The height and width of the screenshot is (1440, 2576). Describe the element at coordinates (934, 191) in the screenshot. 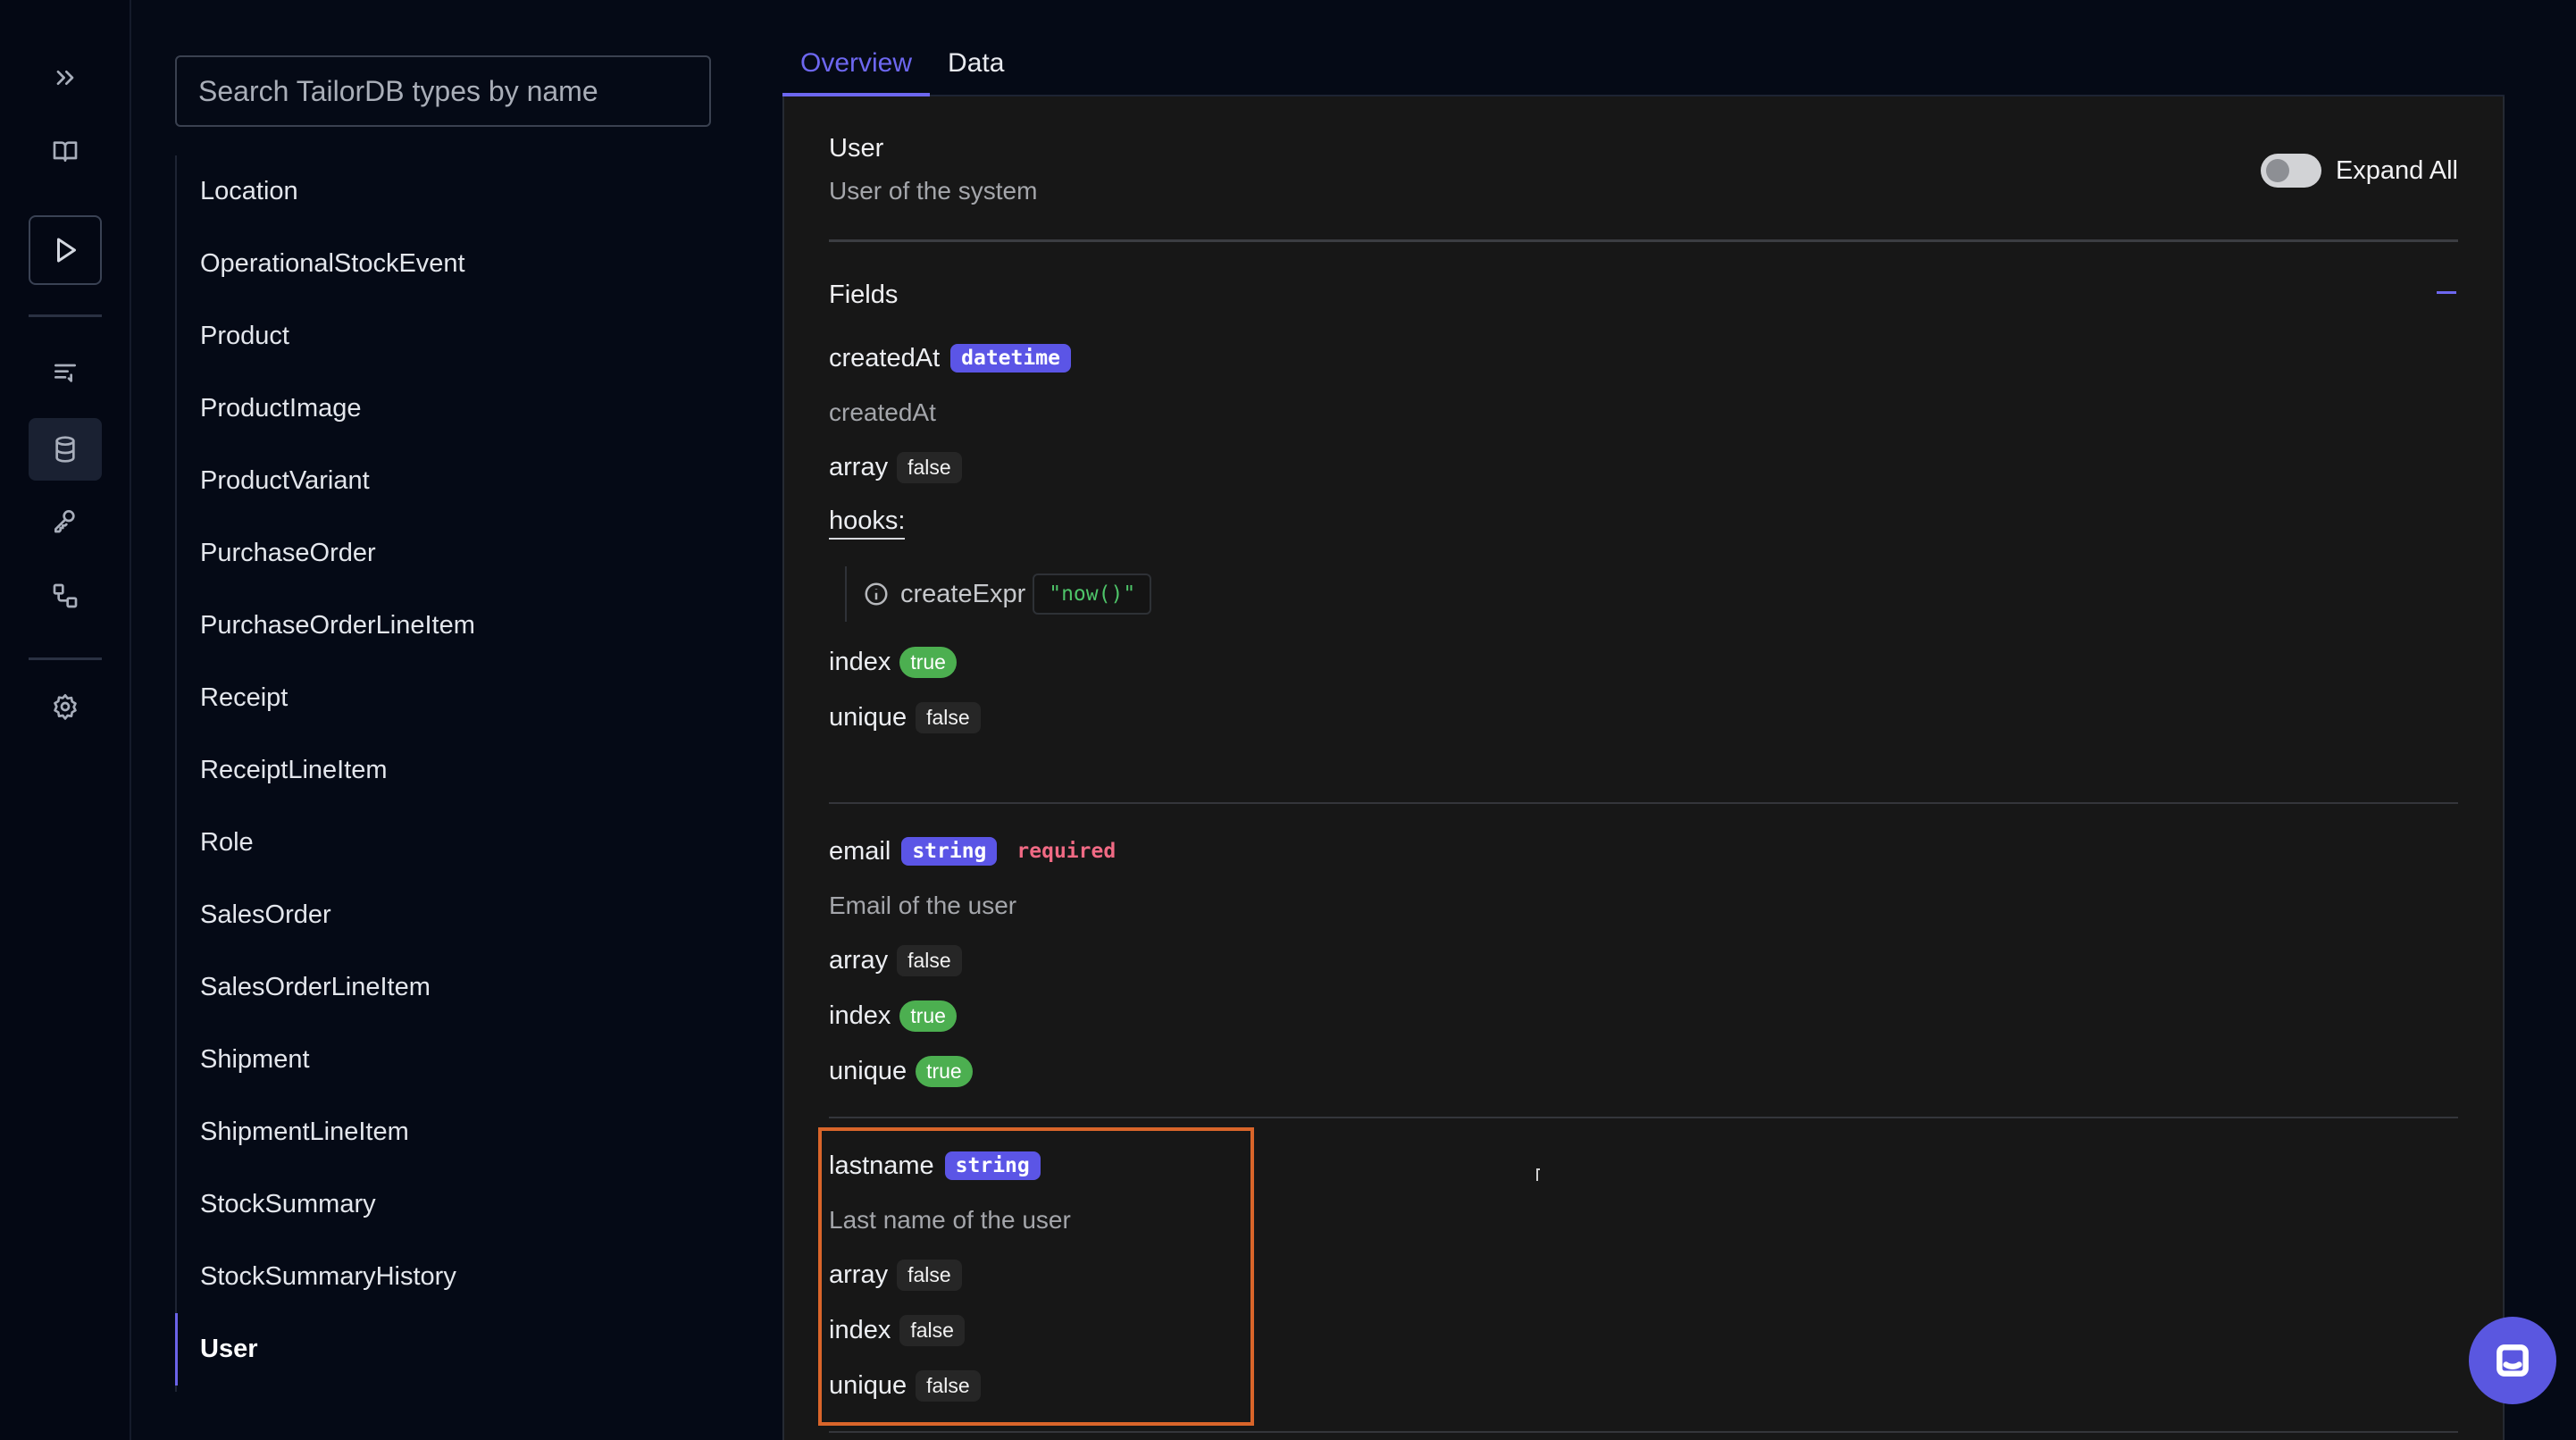

I see `type-description: User of the system` at that location.